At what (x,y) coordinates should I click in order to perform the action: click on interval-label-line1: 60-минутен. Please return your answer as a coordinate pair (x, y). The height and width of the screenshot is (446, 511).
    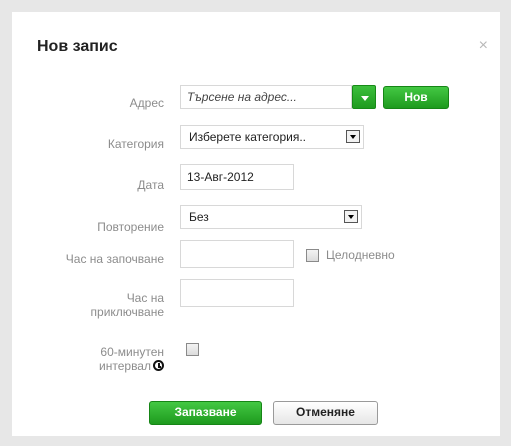
    Looking at the image, I should click on (132, 352).